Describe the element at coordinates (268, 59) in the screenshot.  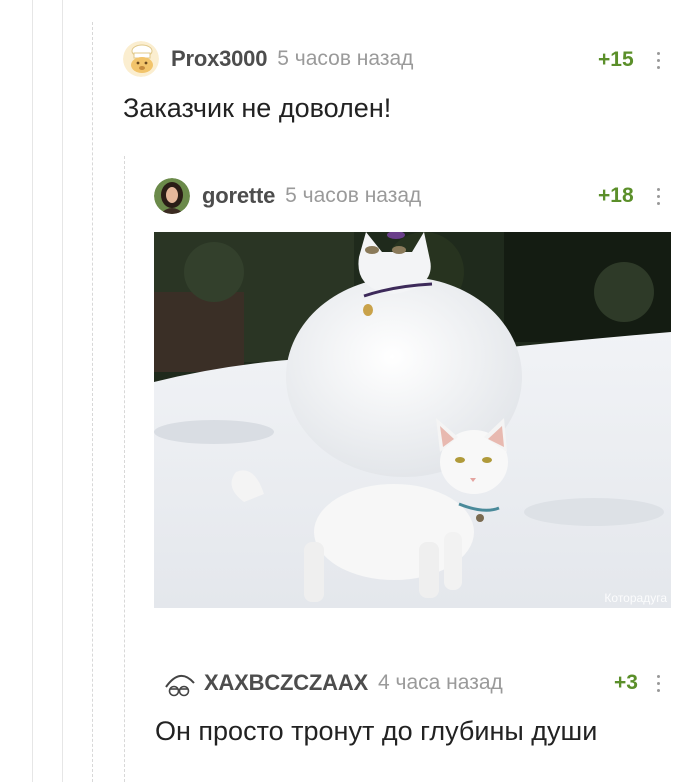
I see `comment-header: Prox3000 5 часов назад` at that location.